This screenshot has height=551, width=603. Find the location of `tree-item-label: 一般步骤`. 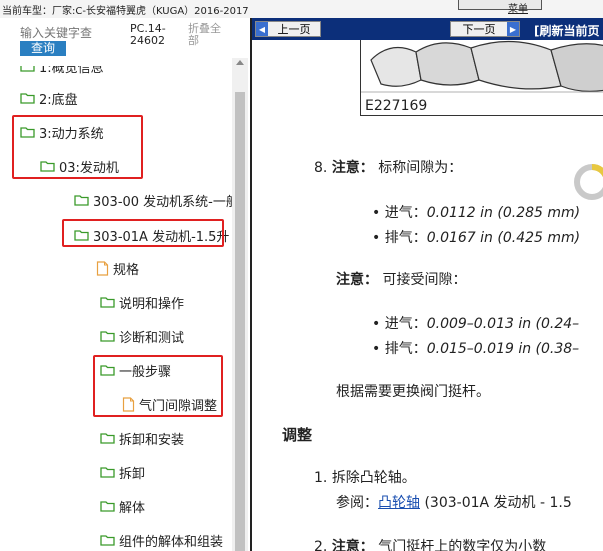

tree-item-label: 一般步骤 is located at coordinates (145, 372).